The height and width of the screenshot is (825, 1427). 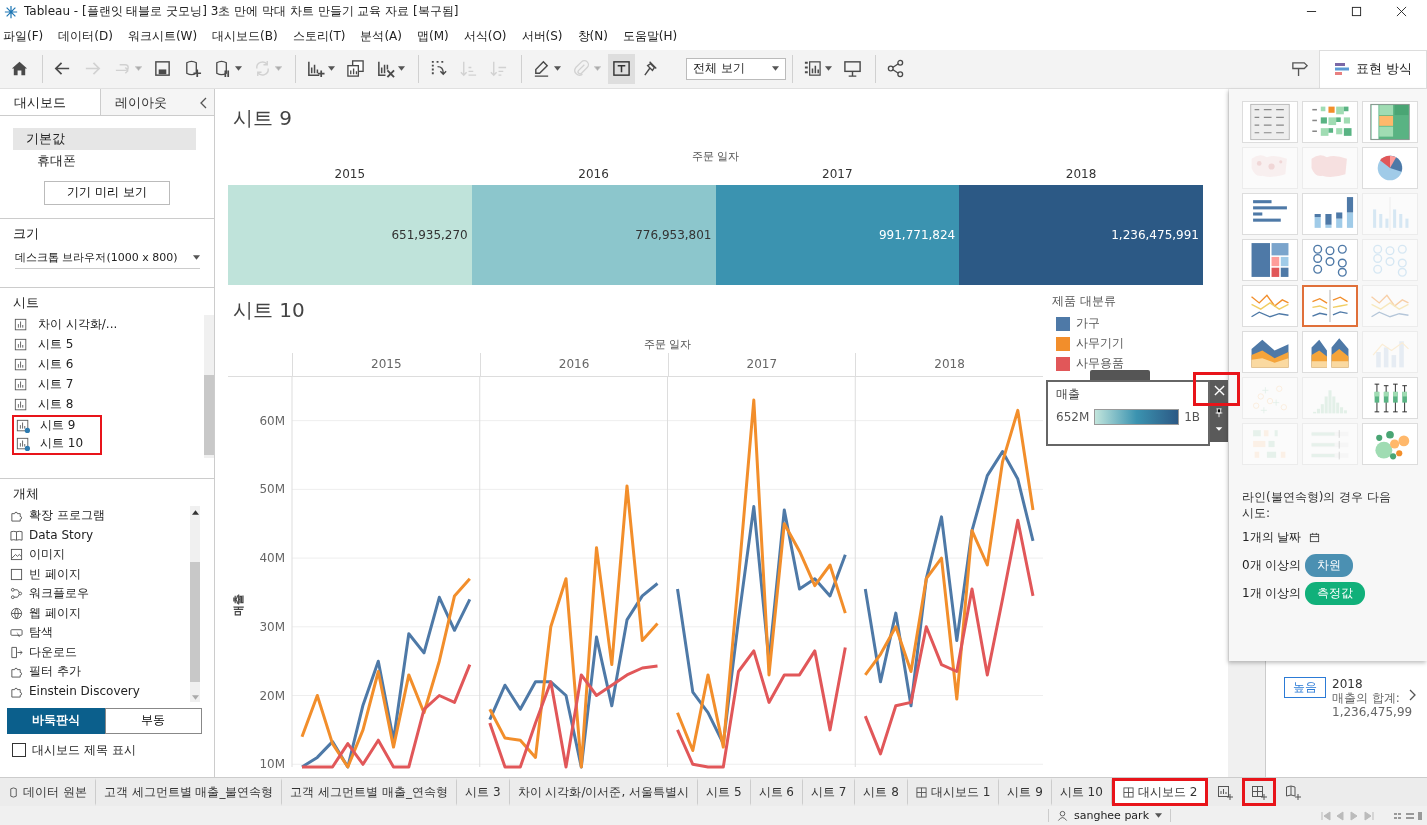 I want to click on panel-tab: 레이아웃, so click(x=157, y=101).